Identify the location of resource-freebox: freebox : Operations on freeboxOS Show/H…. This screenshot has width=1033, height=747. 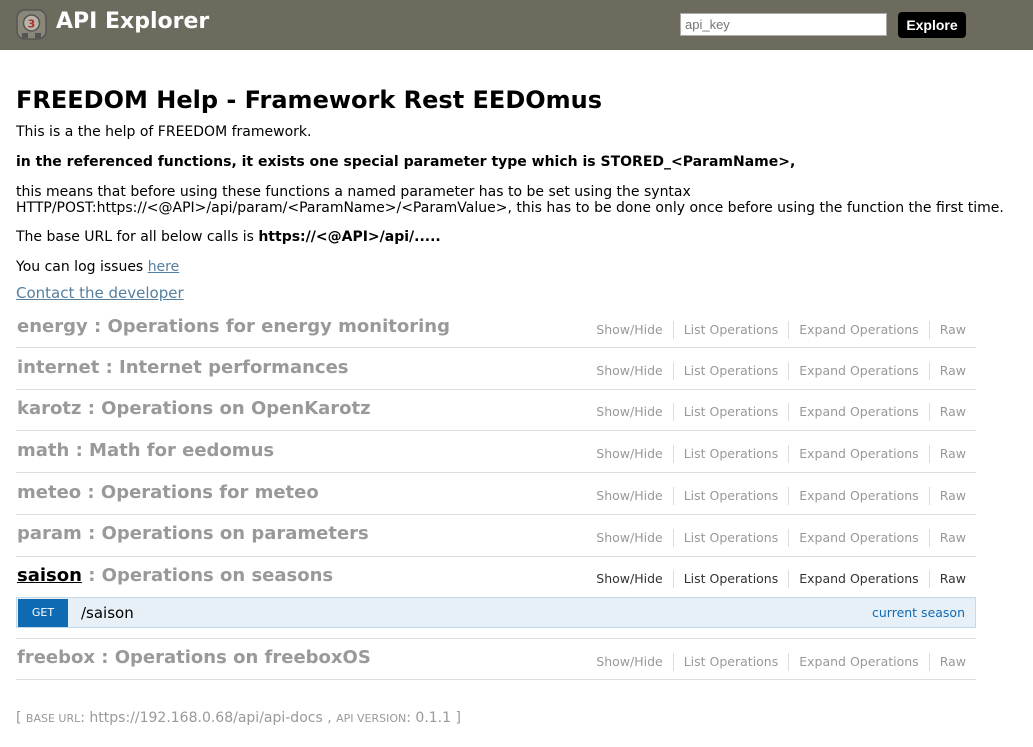
(496, 659).